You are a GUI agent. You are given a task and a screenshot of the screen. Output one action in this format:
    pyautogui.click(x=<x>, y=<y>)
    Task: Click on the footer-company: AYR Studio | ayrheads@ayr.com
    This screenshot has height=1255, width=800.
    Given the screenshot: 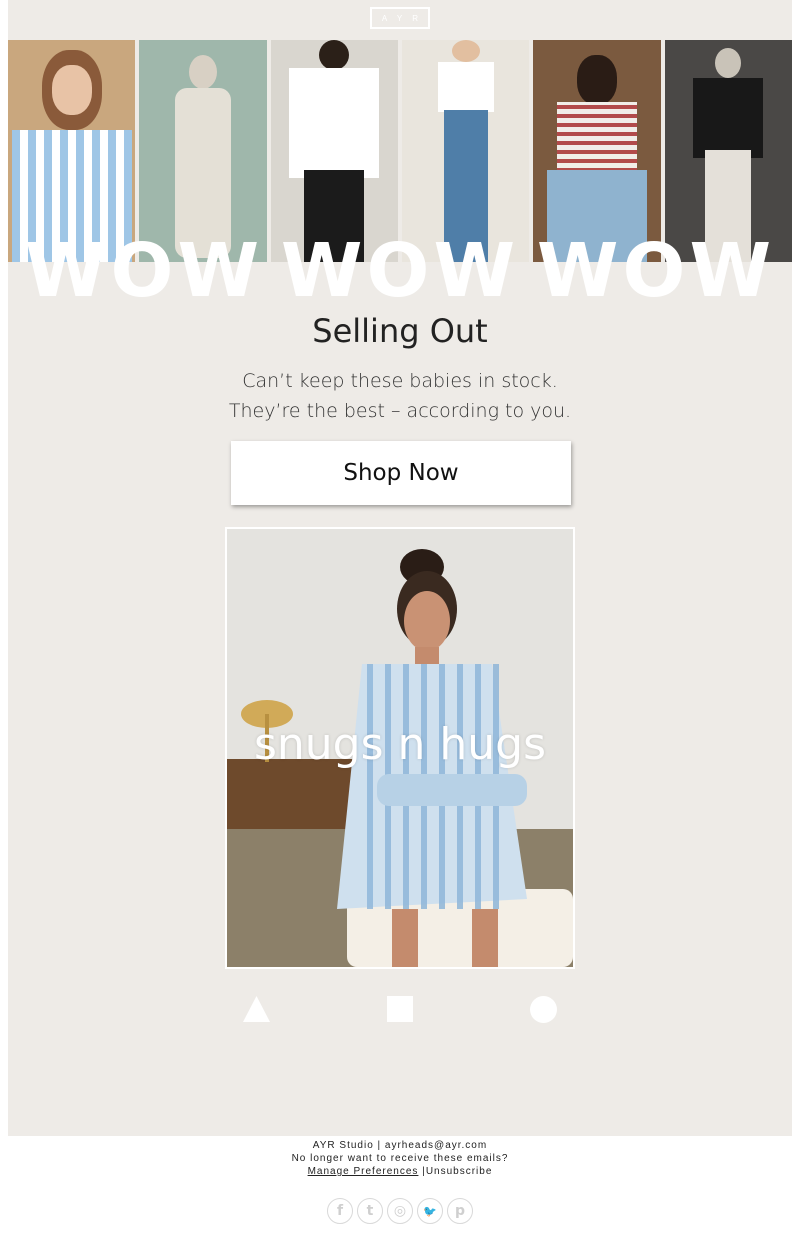 What is the action you would take?
    pyautogui.click(x=400, y=1145)
    